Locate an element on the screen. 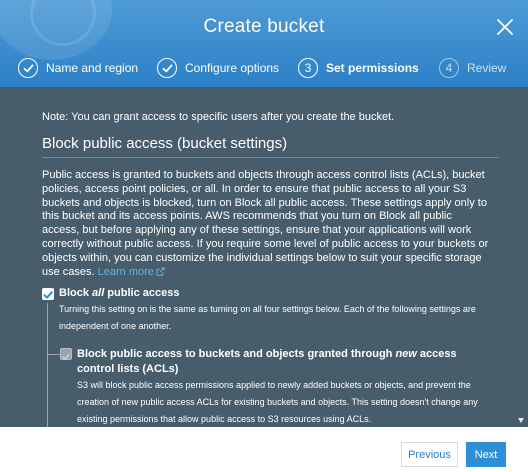 This screenshot has width=528, height=472. step-number: 4 is located at coordinates (449, 68).